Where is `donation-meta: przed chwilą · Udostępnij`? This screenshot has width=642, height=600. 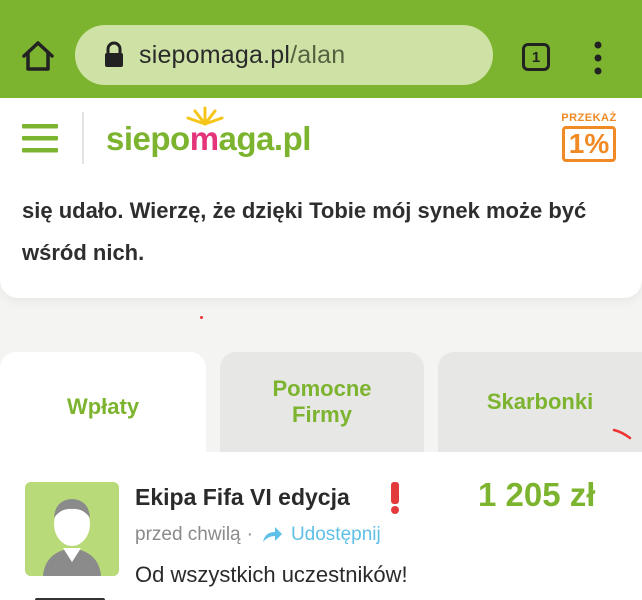 donation-meta: przed chwilą · Udostępnij is located at coordinates (258, 535).